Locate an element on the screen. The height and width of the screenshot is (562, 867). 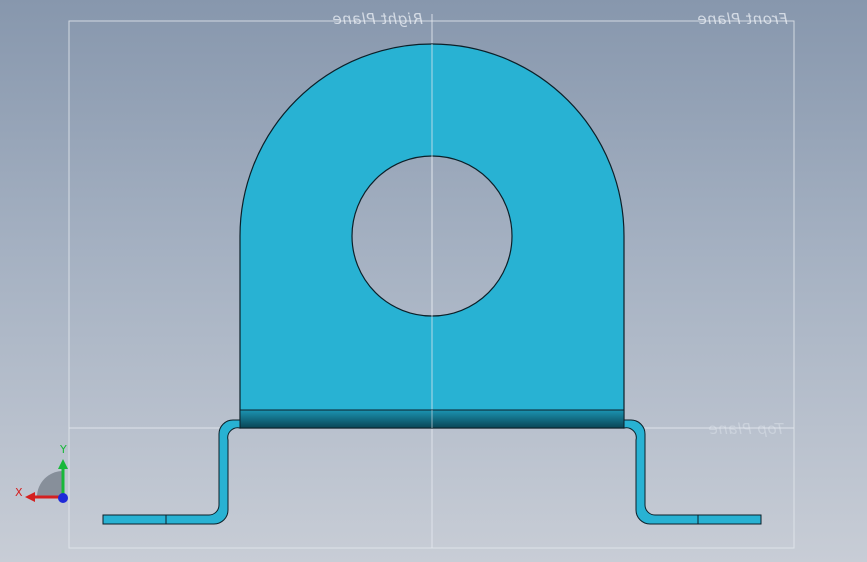
front-plane-label: Front Plane is located at coordinates (742, 19).